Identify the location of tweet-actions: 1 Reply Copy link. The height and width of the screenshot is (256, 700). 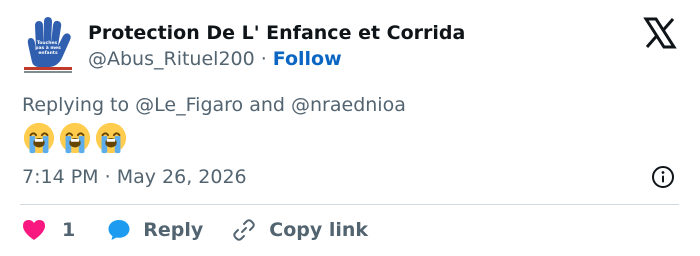
(195, 230).